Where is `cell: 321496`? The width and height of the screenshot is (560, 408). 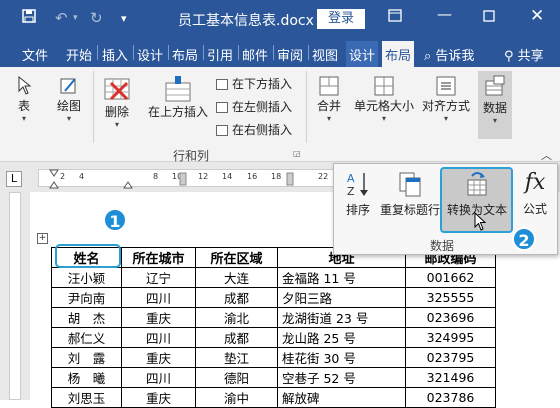
cell: 321496 is located at coordinates (450, 377).